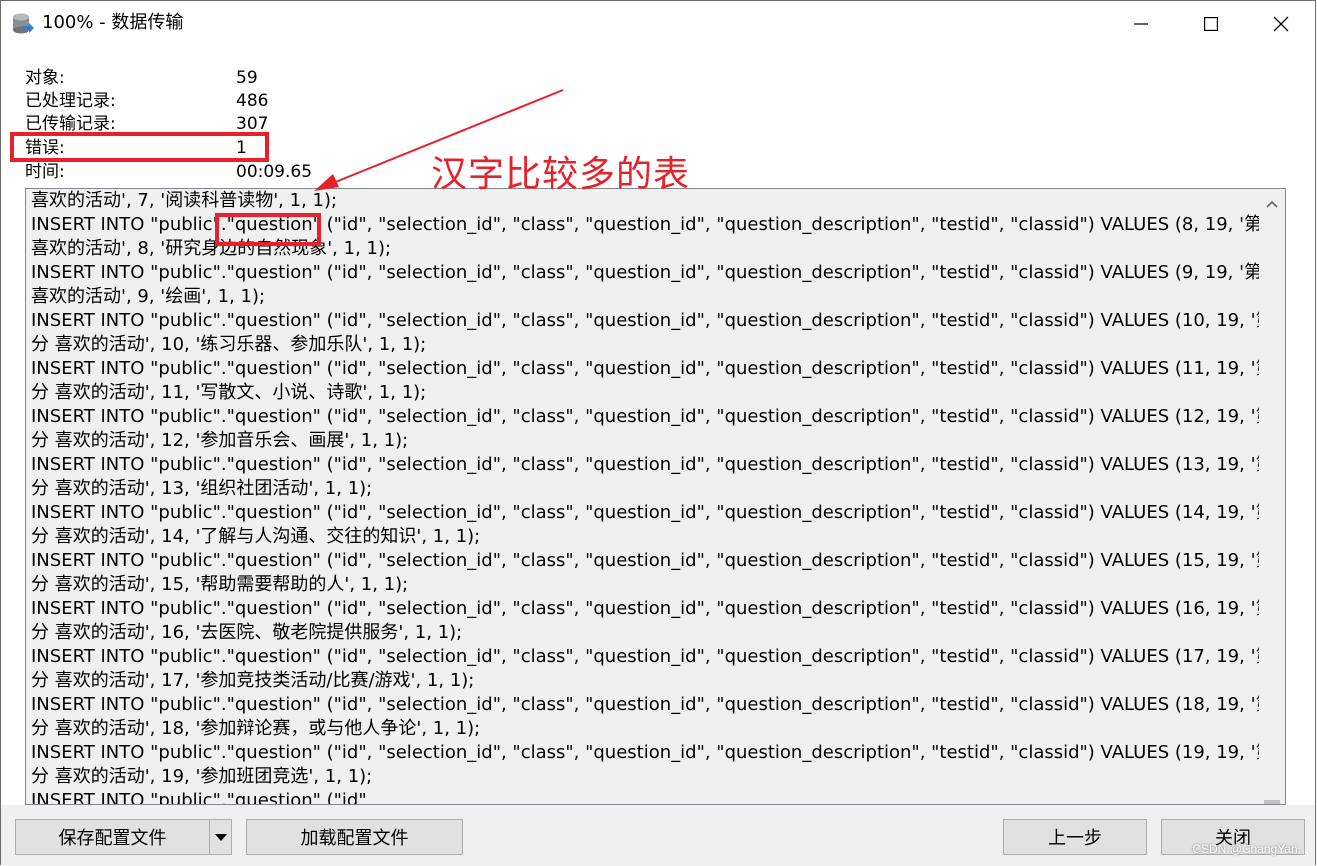 The image size is (1317, 866). I want to click on log-line: 分 喜欢的活动', 18, '参加辩论赛，或与他人争论', 1, 1);, so click(256, 728).